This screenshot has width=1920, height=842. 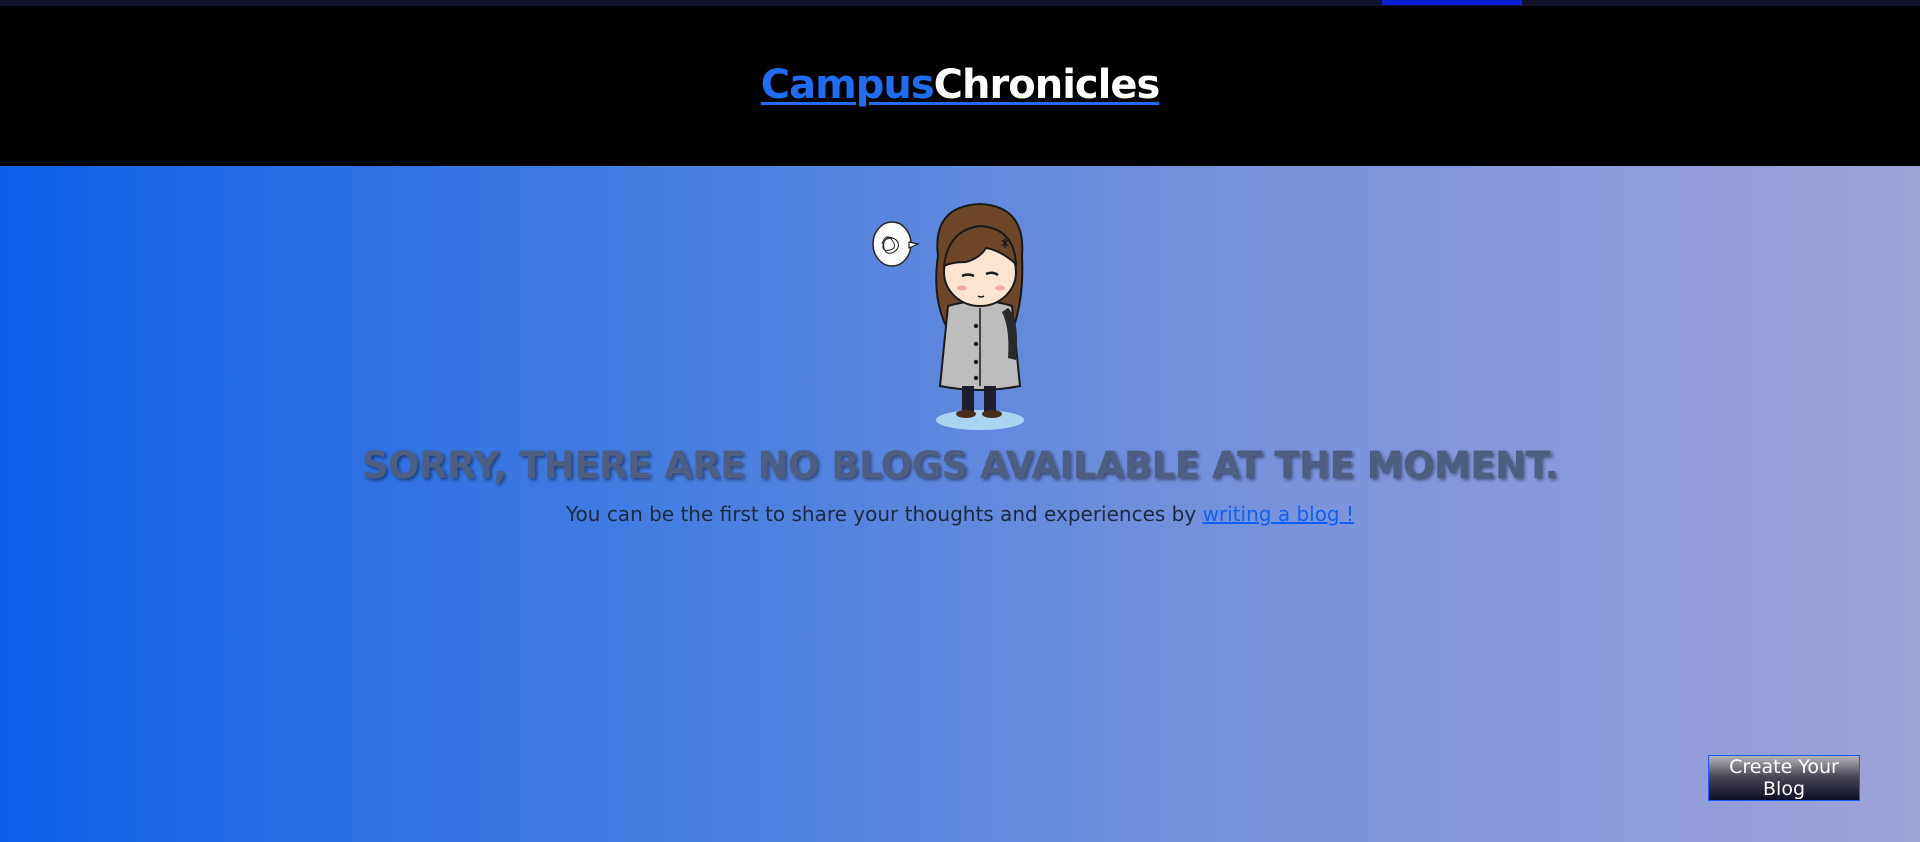 I want to click on brand-chronicles: Chronicles, so click(x=1047, y=85).